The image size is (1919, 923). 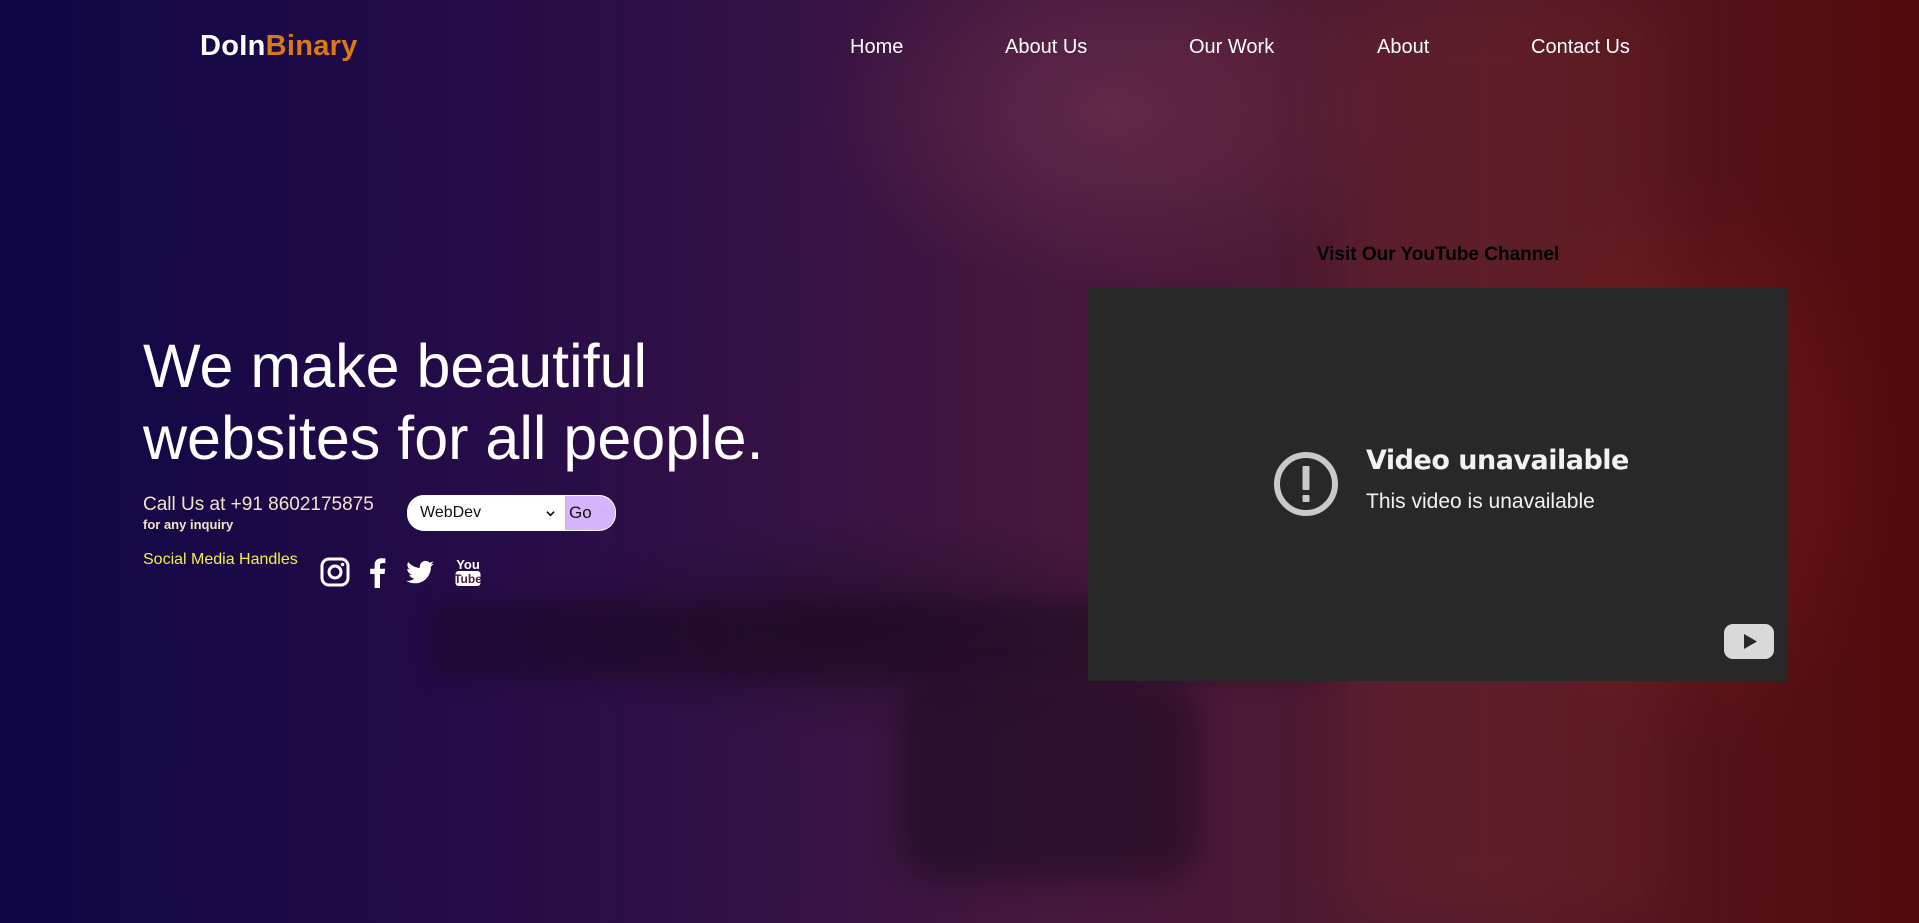 I want to click on service-picker: WebDev Go, so click(x=511, y=513).